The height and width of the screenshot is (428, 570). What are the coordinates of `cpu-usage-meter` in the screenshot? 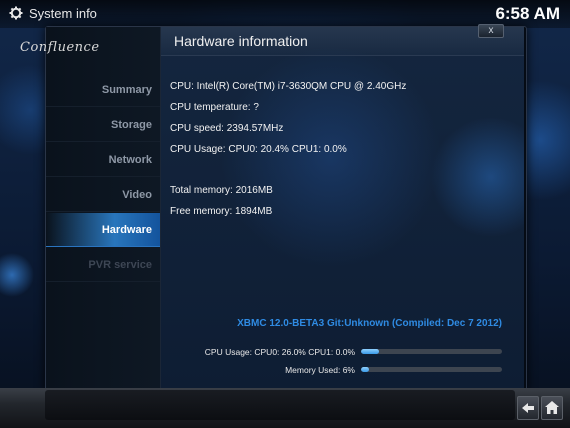 It's located at (431, 351).